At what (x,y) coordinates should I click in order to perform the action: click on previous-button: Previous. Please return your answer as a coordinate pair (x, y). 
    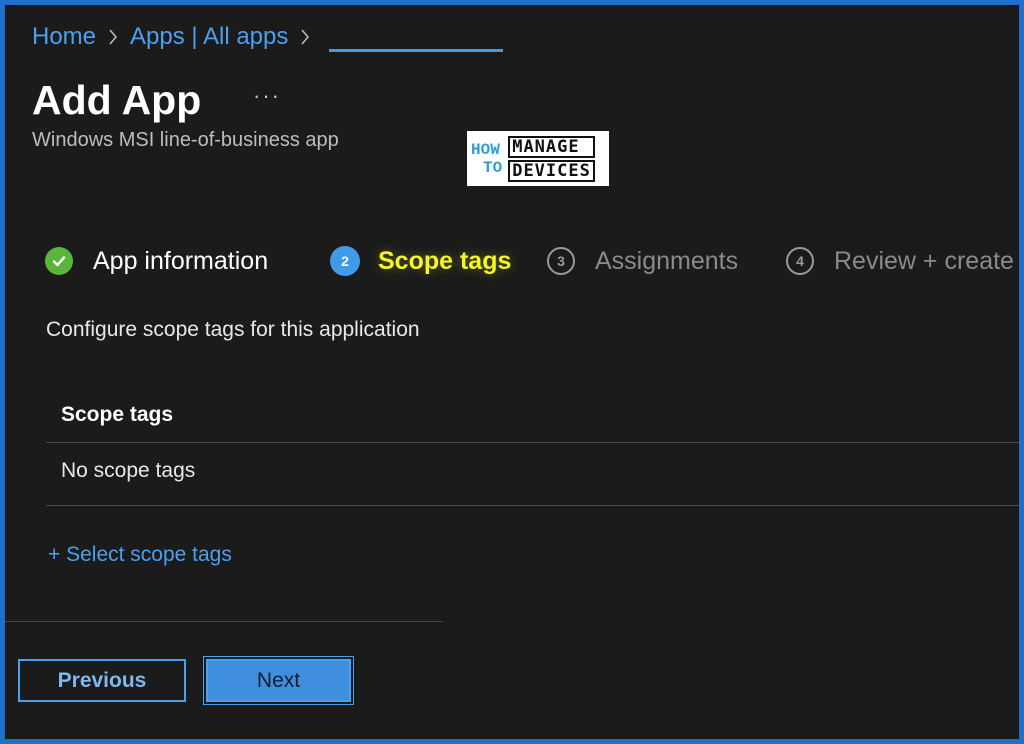
    Looking at the image, I should click on (102, 680).